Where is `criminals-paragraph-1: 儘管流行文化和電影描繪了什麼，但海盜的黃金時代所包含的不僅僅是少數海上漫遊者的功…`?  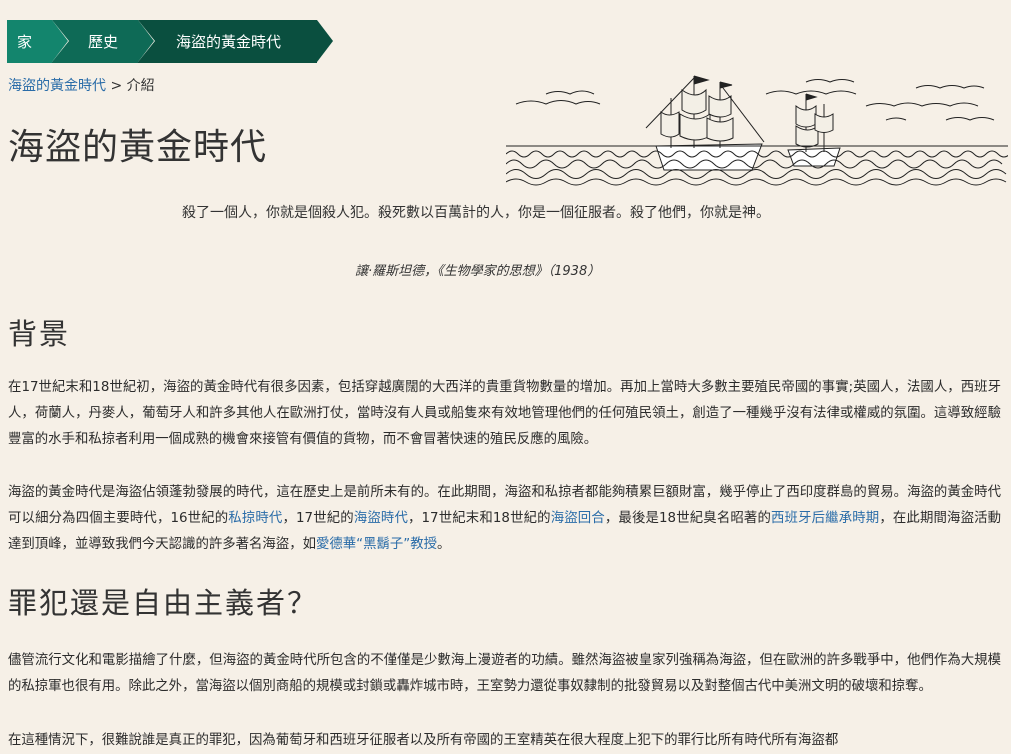 criminals-paragraph-1: 儘管流行文化和電影描繪了什麼，但海盜的黃金時代所包含的不僅僅是少數海上漫遊者的功… is located at coordinates (504, 673).